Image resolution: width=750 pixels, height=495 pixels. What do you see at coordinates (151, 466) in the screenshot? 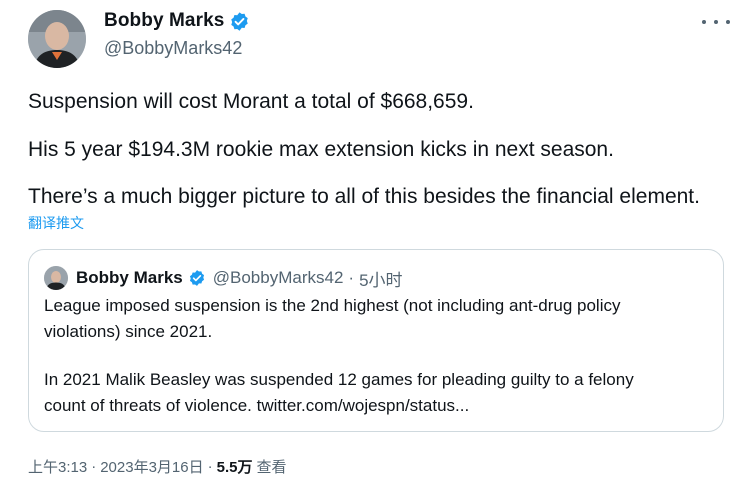
I see `tweet-date: 2023年3月16日` at bounding box center [151, 466].